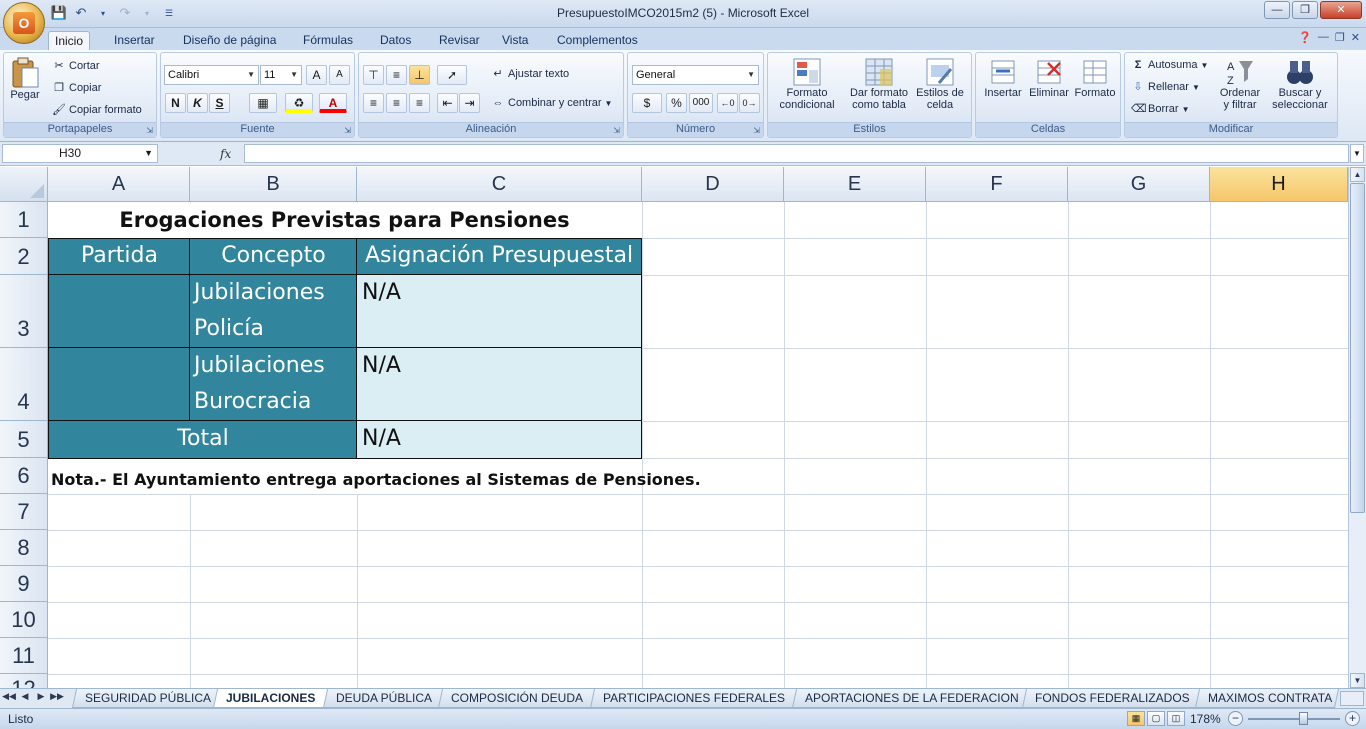  What do you see at coordinates (395, 40) in the screenshot?
I see `tab-datos: Datos` at bounding box center [395, 40].